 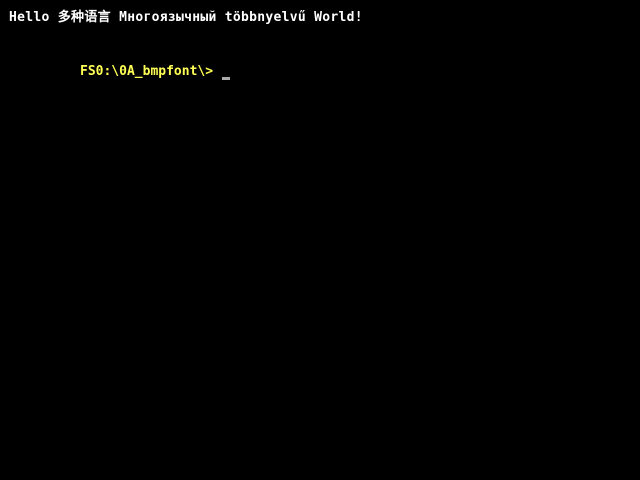 I want to click on command-line: FS0:\0A_bmpfont\>, so click(x=155, y=72).